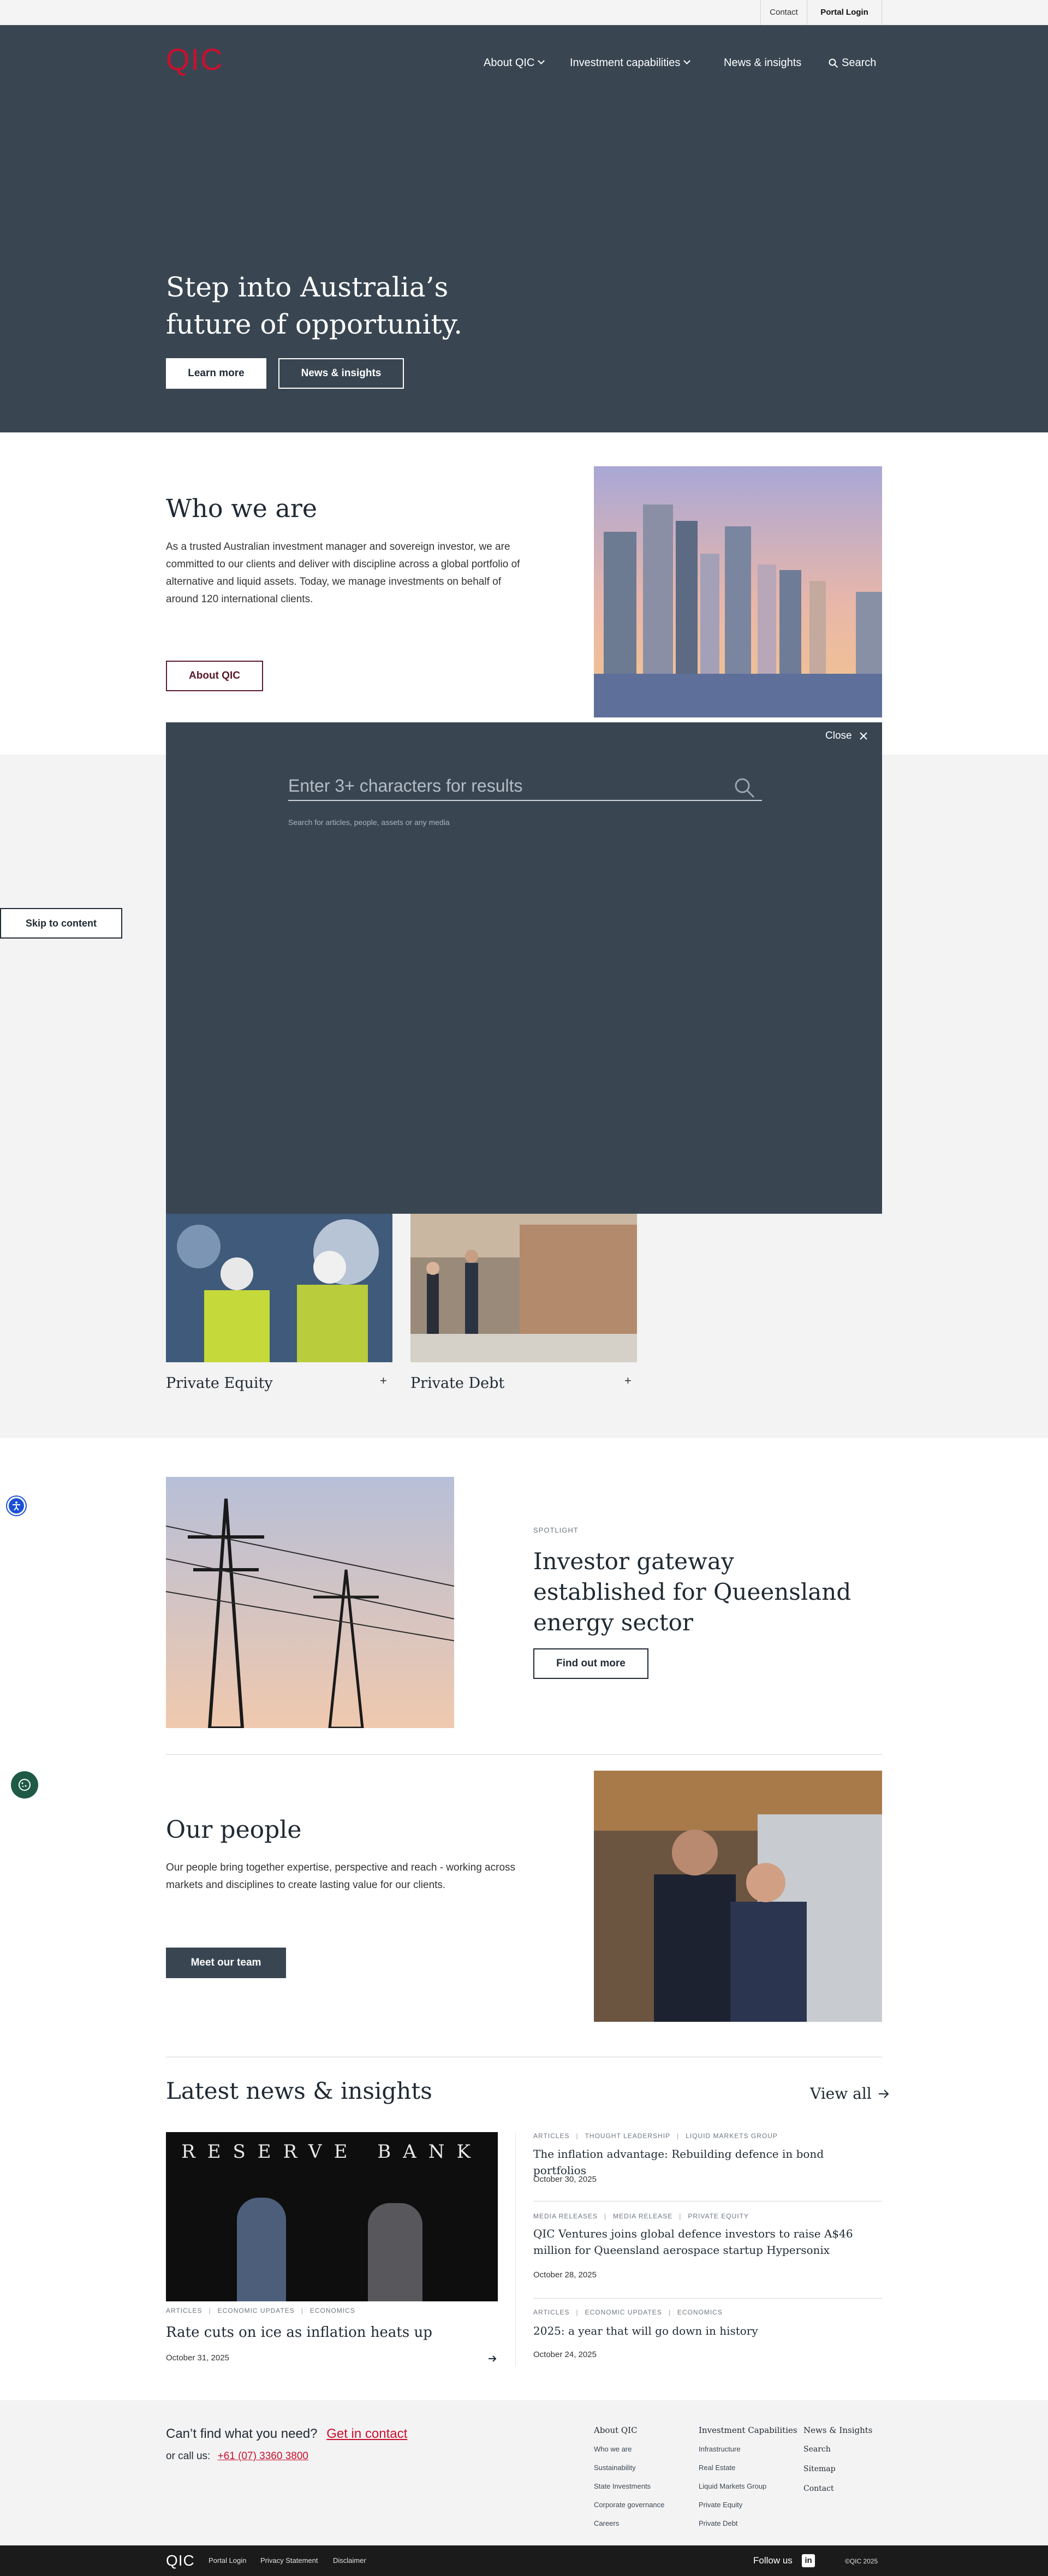 This screenshot has height=2576, width=1048. I want to click on news-heading: Latest news & insights, so click(299, 2091).